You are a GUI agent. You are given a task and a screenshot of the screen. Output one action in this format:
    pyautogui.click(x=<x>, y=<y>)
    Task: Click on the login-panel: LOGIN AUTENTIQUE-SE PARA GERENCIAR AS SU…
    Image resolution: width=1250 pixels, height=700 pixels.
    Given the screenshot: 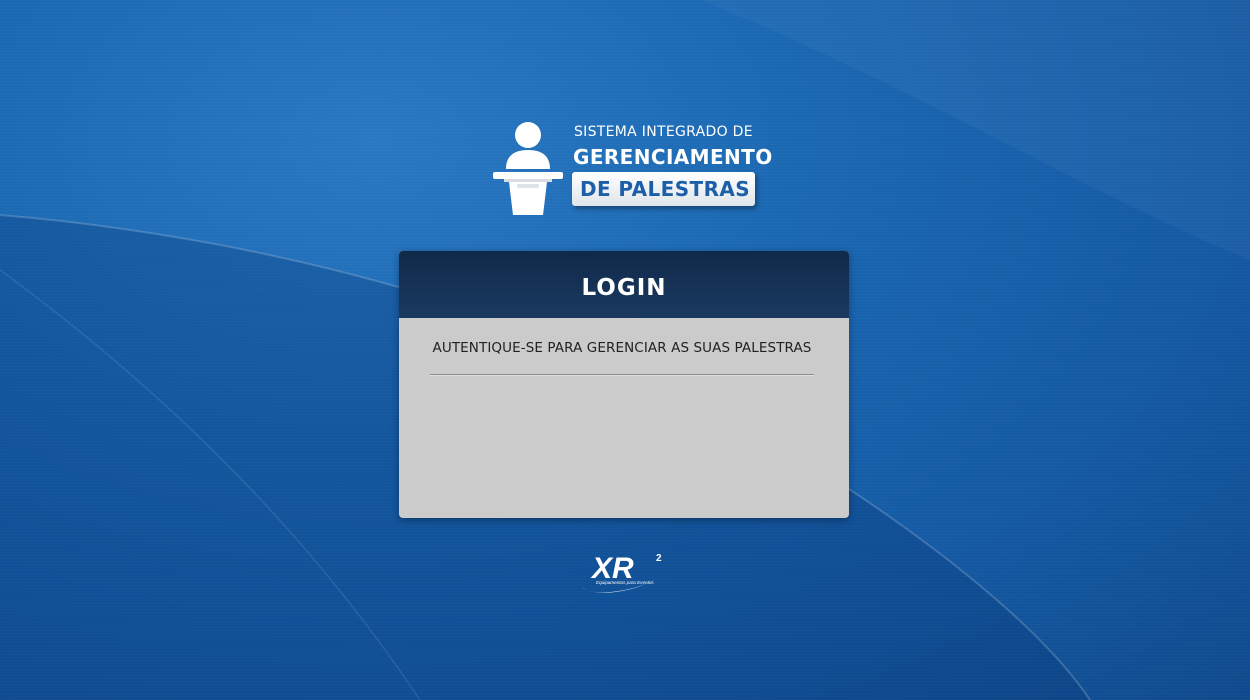 What is the action you would take?
    pyautogui.click(x=624, y=384)
    